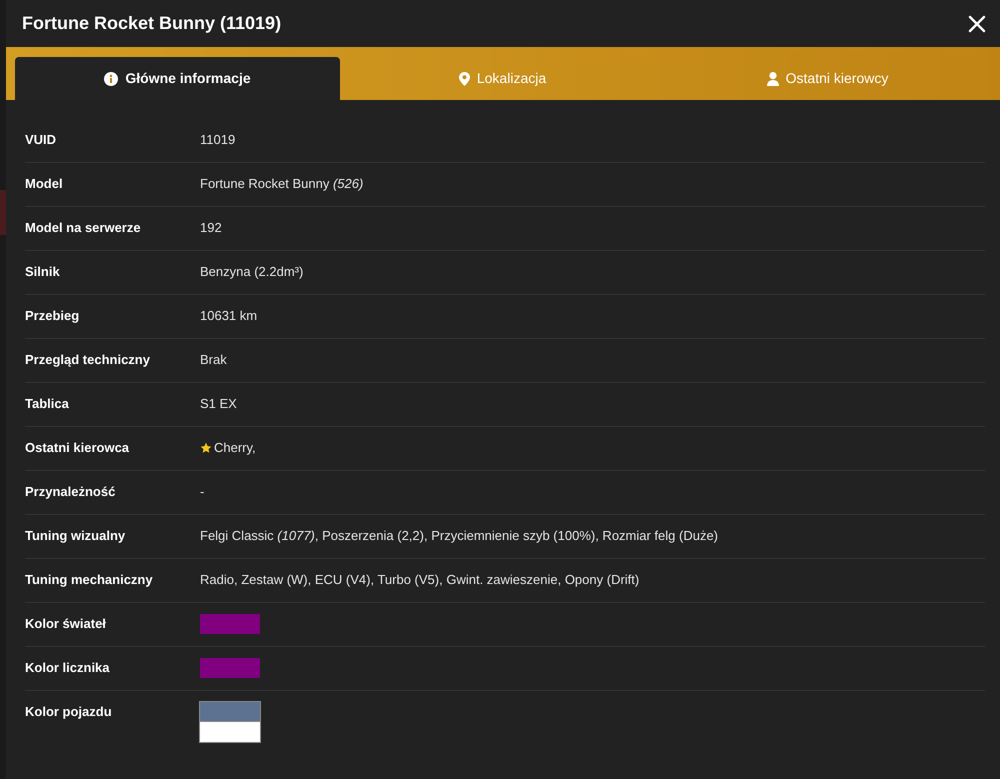  Describe the element at coordinates (235, 448) in the screenshot. I see `driver-name: Cherry,` at that location.